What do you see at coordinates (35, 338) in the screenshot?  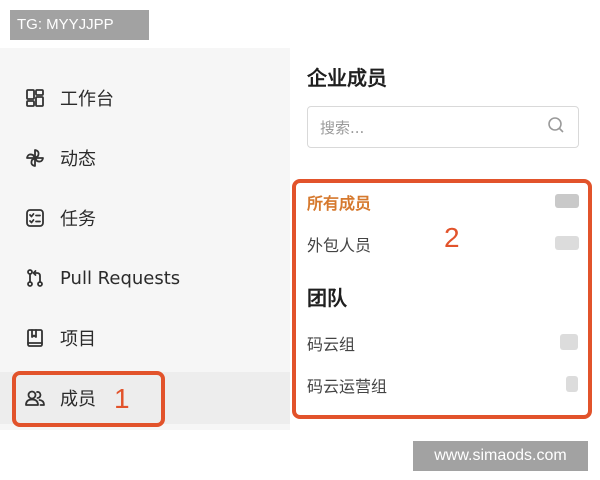 I see `project-book-icon` at bounding box center [35, 338].